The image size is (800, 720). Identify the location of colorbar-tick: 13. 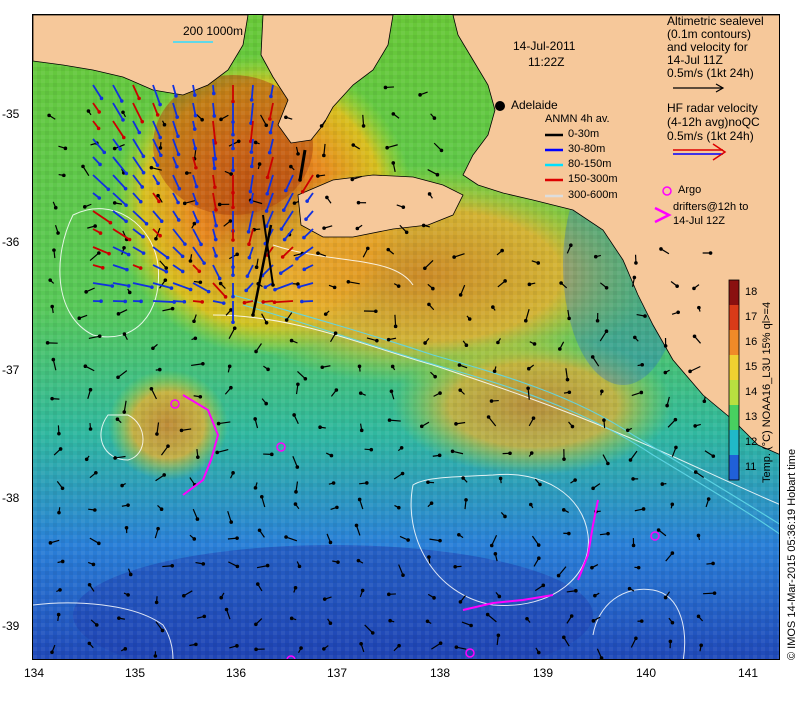
(751, 417).